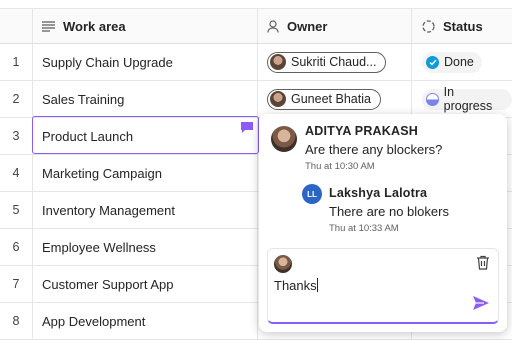  What do you see at coordinates (145, 99) in the screenshot?
I see `work-area-cell: Sales Training` at bounding box center [145, 99].